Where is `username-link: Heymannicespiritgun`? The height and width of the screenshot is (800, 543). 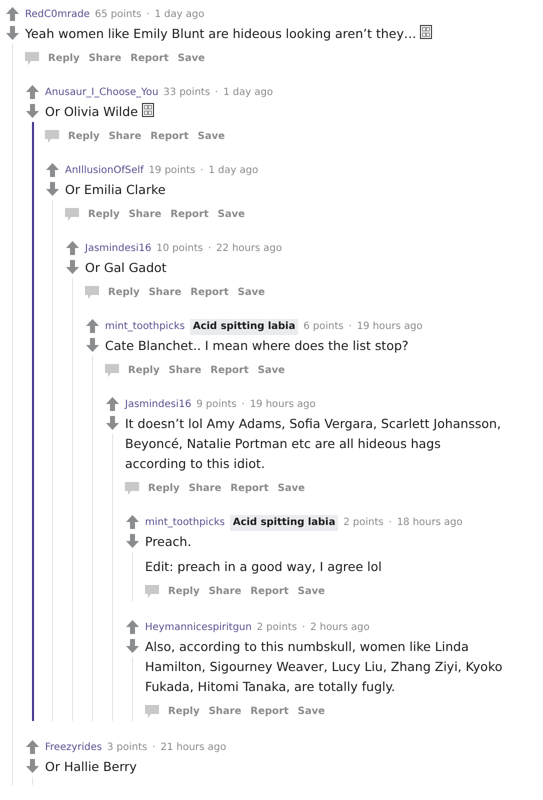 username-link: Heymannicespiritgun is located at coordinates (198, 628).